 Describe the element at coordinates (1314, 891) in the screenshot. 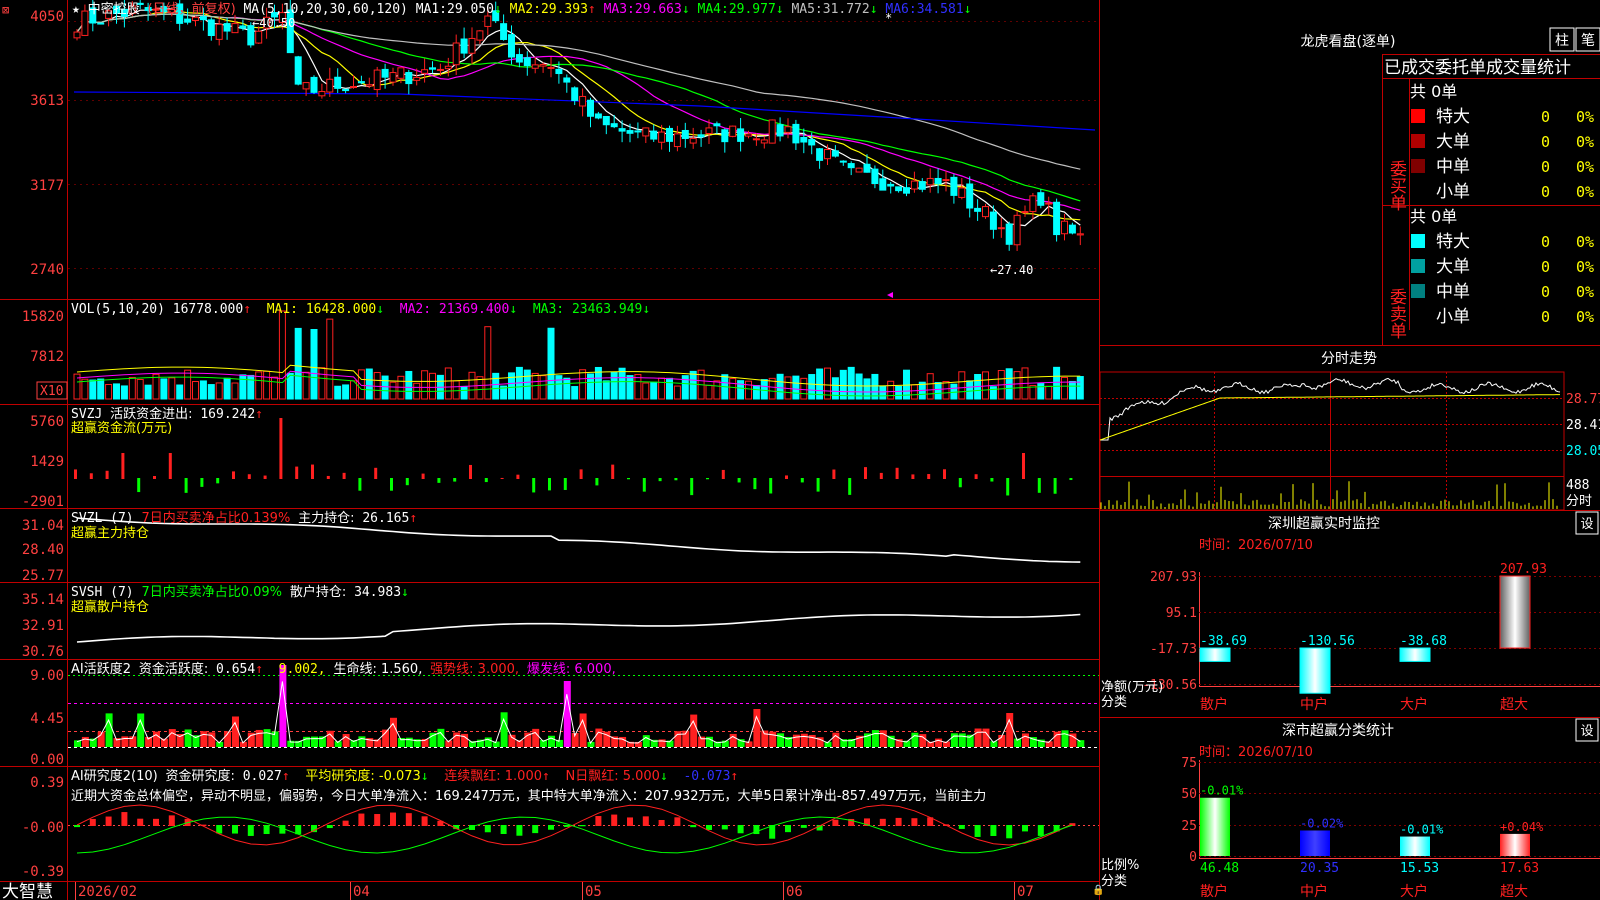

I see `stats-category: 中户` at that location.